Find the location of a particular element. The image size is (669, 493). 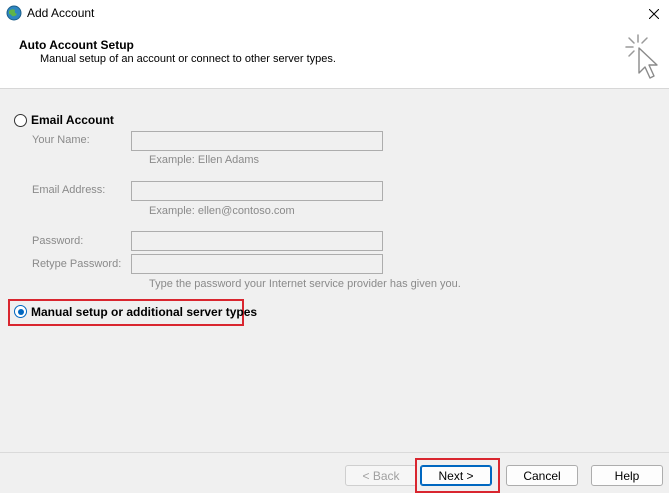

title-bar: Add Account is located at coordinates (334, 13).